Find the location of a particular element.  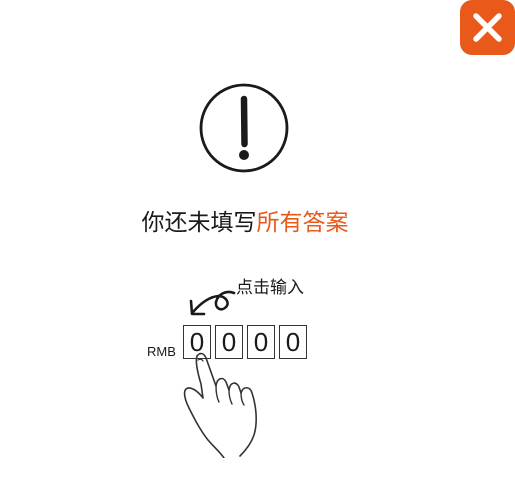

close-button is located at coordinates (487, 27).